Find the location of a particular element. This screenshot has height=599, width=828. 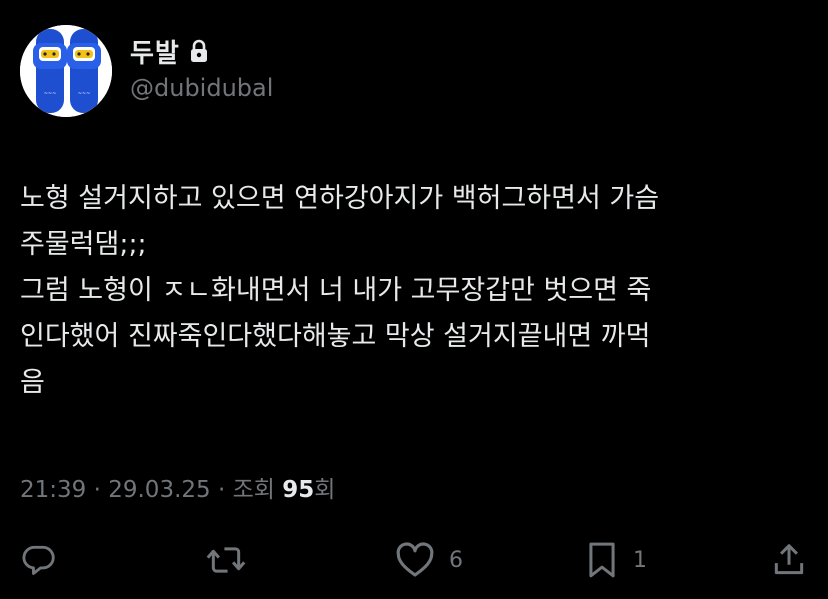

tweet-meta: 21:39 · 29.03.25 · 조회 95회 is located at coordinates (177, 487).